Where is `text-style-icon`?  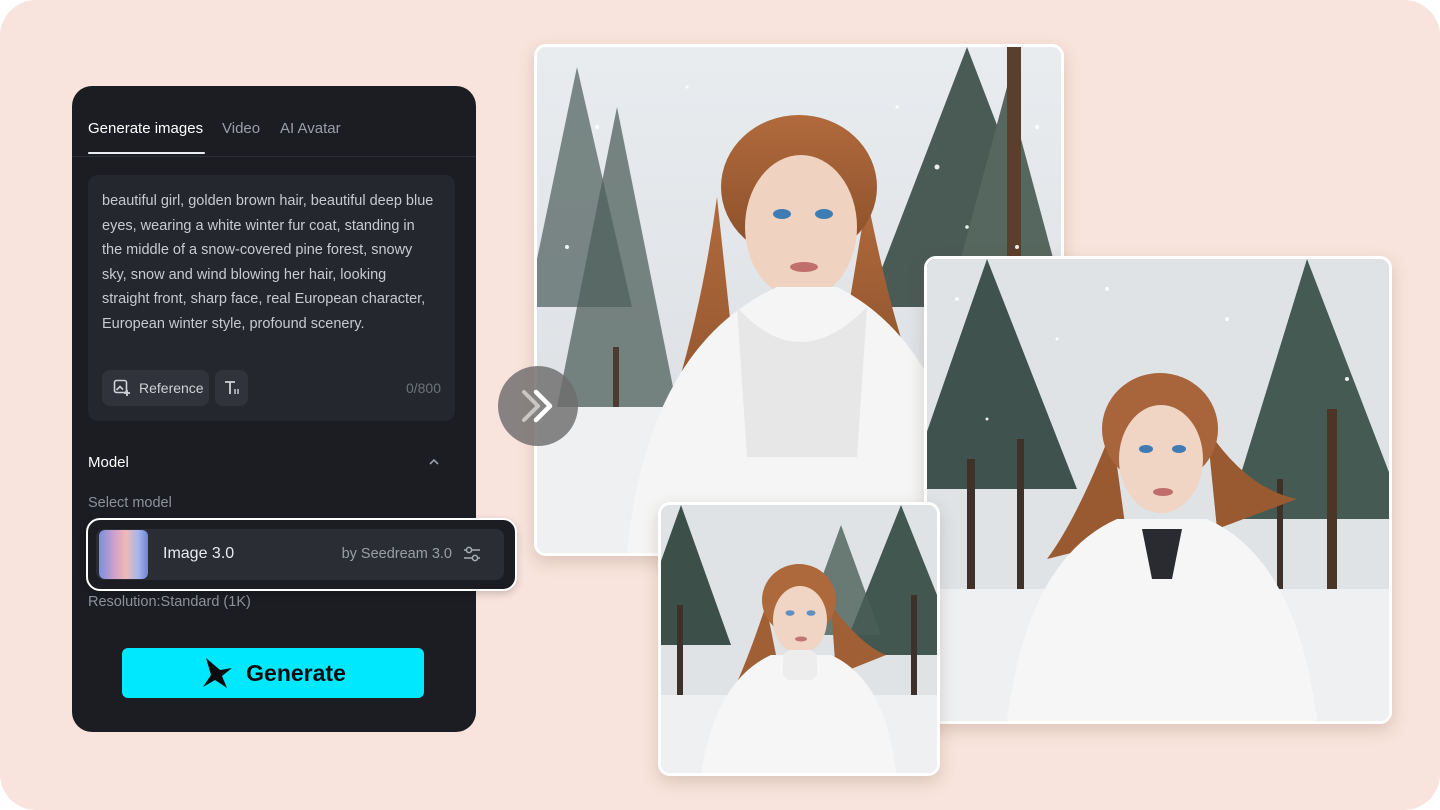 text-style-icon is located at coordinates (231, 387).